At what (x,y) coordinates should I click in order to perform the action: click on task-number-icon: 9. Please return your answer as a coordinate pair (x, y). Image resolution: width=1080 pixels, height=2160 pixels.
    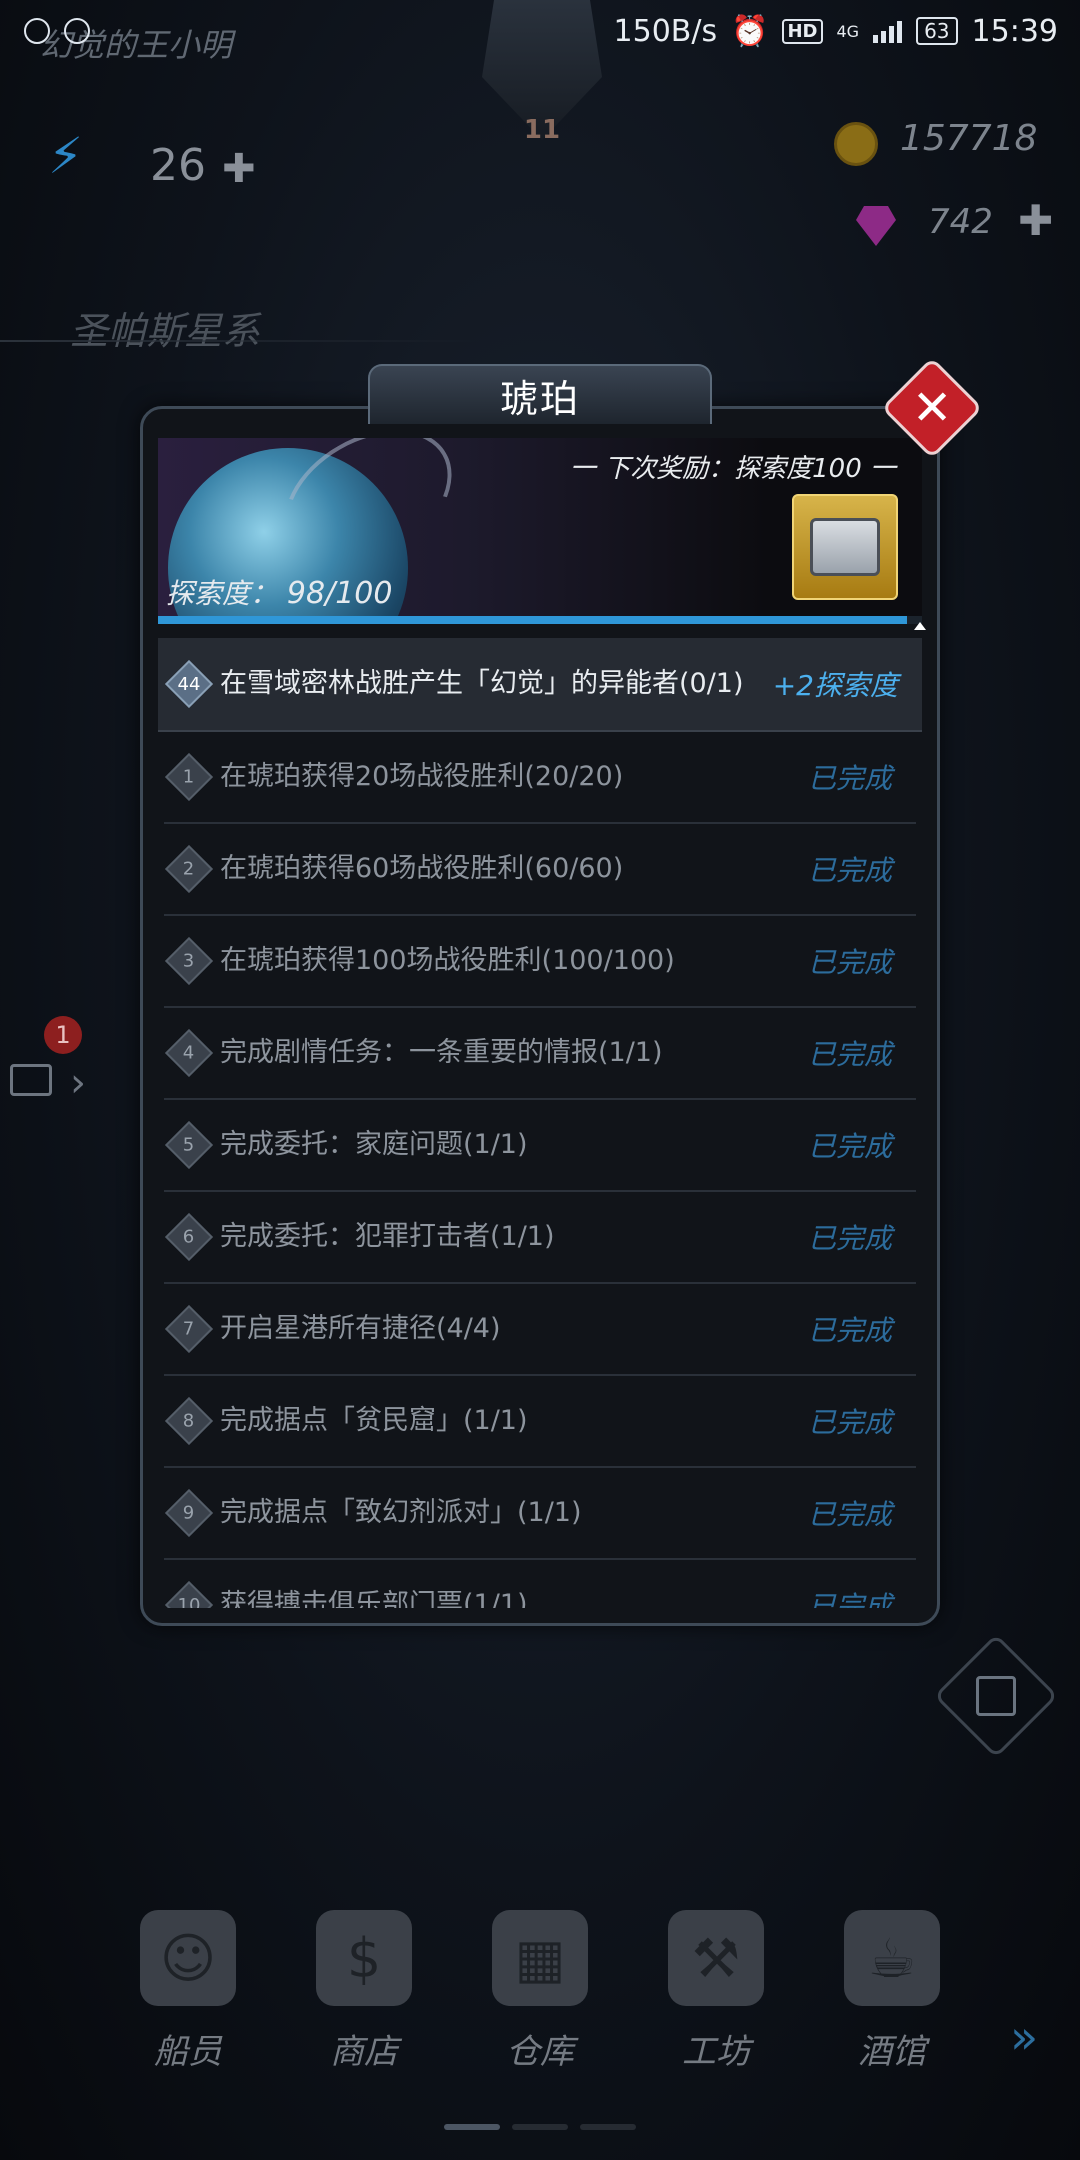
    Looking at the image, I should click on (189, 1513).